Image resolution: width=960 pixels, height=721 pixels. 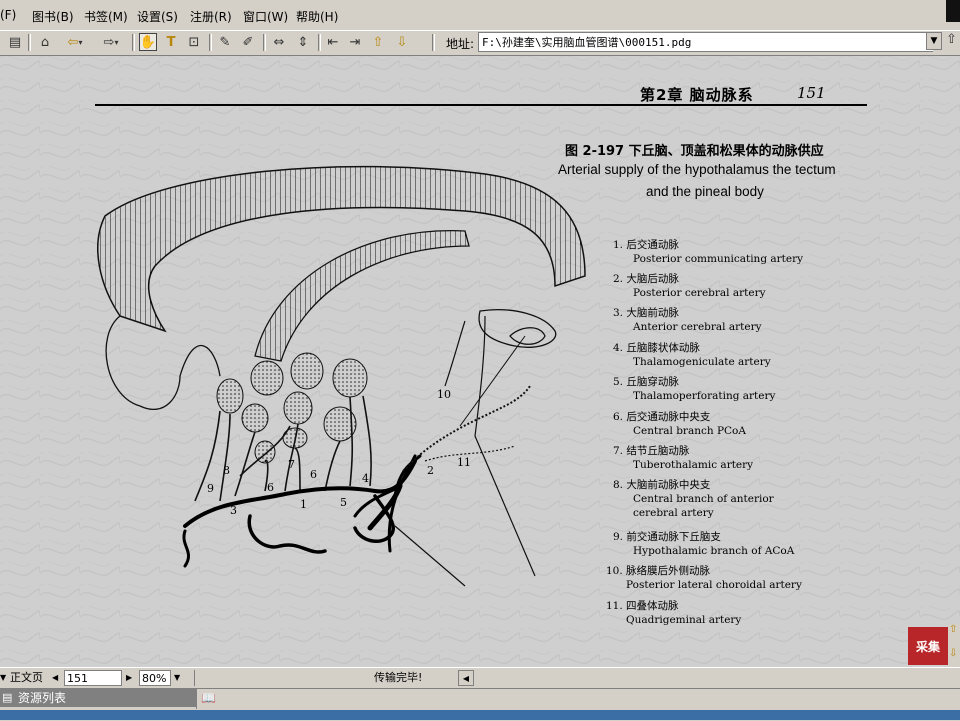 What do you see at coordinates (93, 678) in the screenshot?
I see `page-number-field: 151` at bounding box center [93, 678].